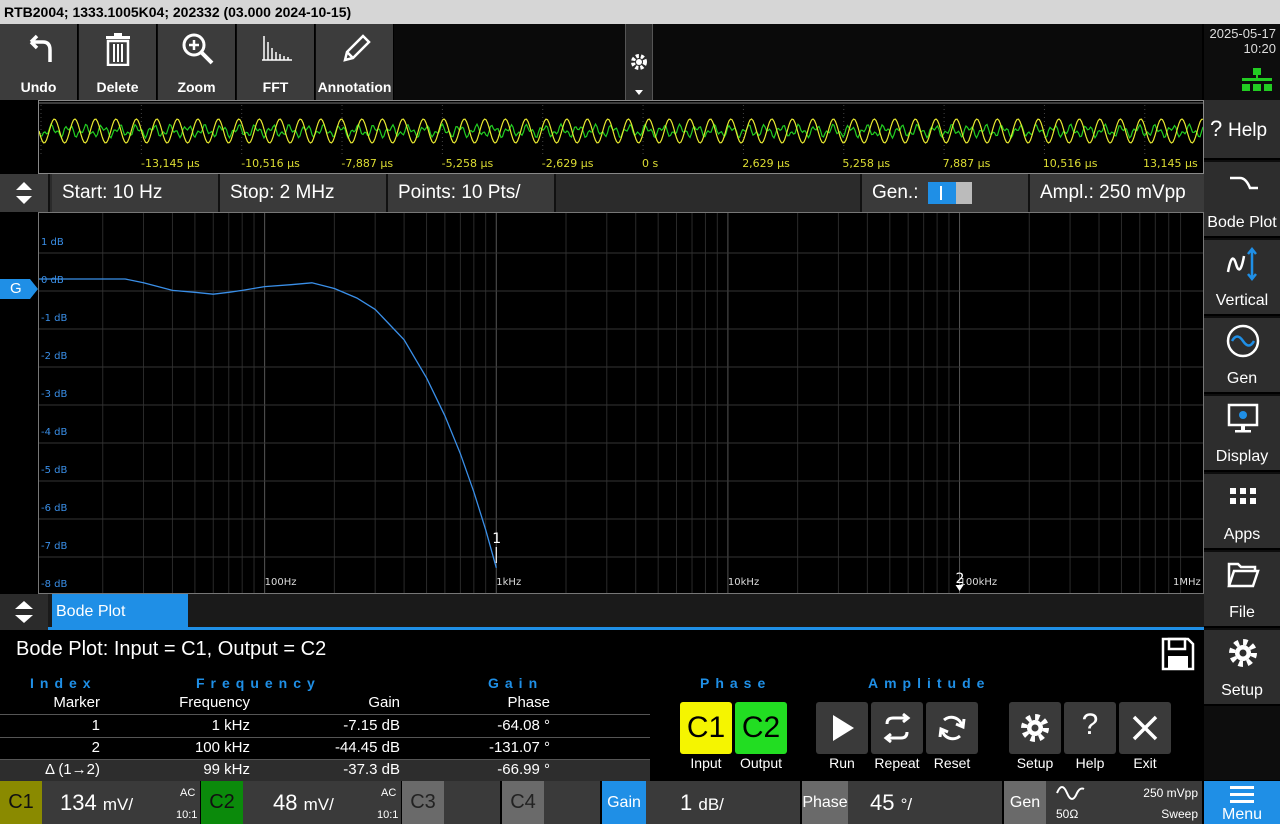 This screenshot has width=1280, height=824. Describe the element at coordinates (624, 802) in the screenshot. I see `gain-badge: Gain` at that location.